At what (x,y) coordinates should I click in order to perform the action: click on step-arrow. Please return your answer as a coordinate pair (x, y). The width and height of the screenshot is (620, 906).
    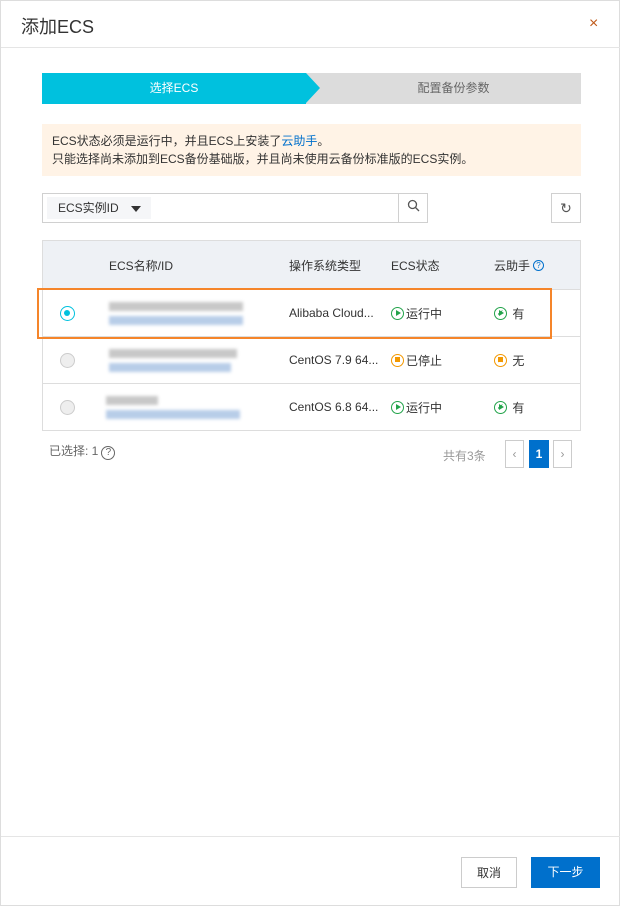
    Looking at the image, I should click on (313, 88).